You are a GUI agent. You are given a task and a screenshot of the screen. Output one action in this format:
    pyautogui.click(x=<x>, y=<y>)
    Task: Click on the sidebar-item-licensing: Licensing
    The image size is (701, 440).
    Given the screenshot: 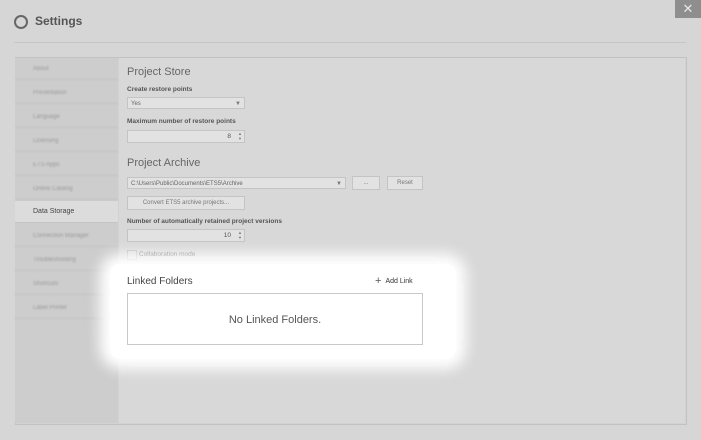 What is the action you would take?
    pyautogui.click(x=66, y=141)
    